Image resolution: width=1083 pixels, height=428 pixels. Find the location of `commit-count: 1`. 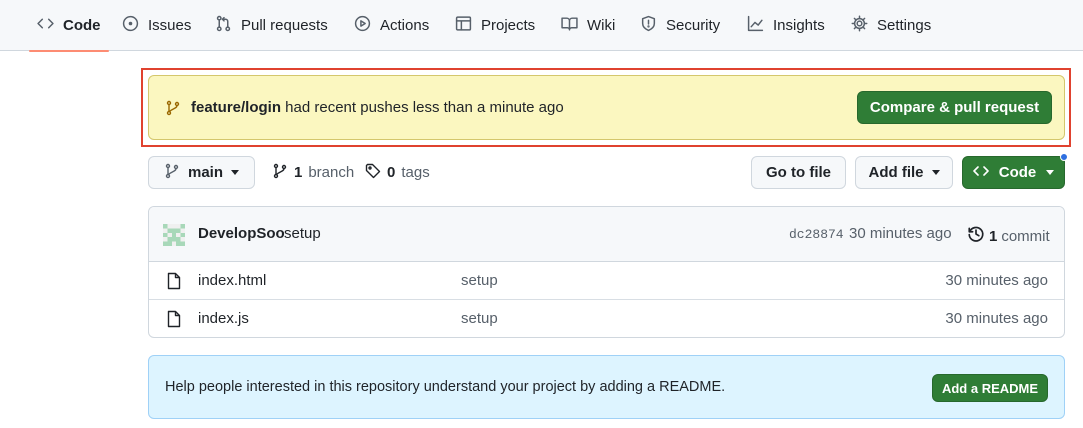

commit-count: 1 is located at coordinates (993, 236).